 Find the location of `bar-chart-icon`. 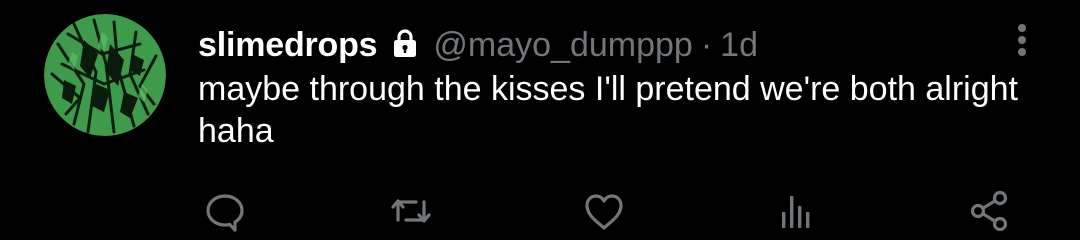

bar-chart-icon is located at coordinates (796, 212).